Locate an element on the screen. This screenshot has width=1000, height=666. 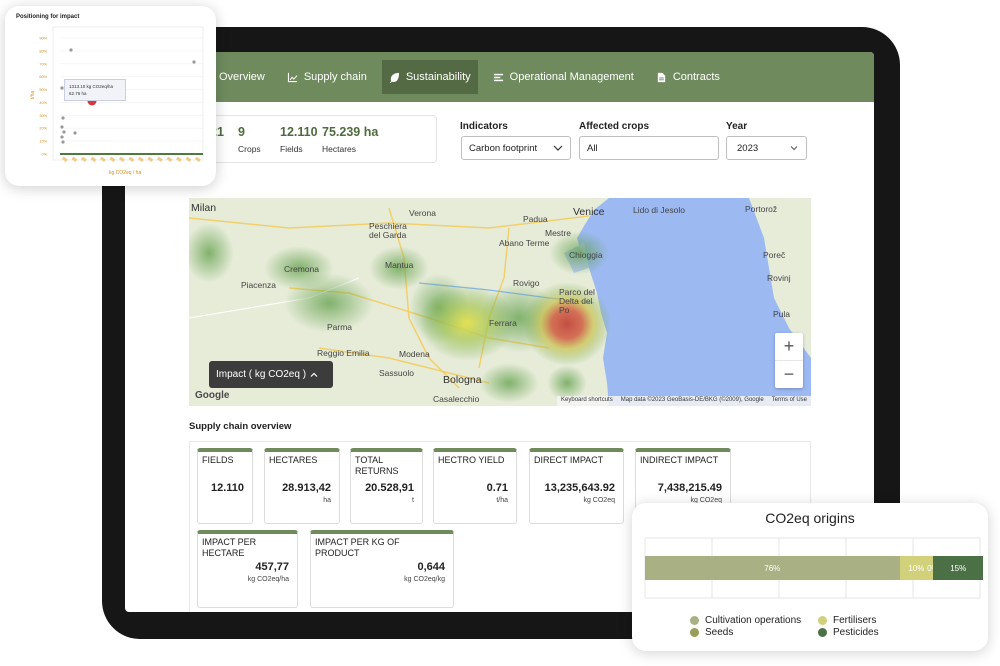
map-place-label: Casalecchio is located at coordinates (456, 399).